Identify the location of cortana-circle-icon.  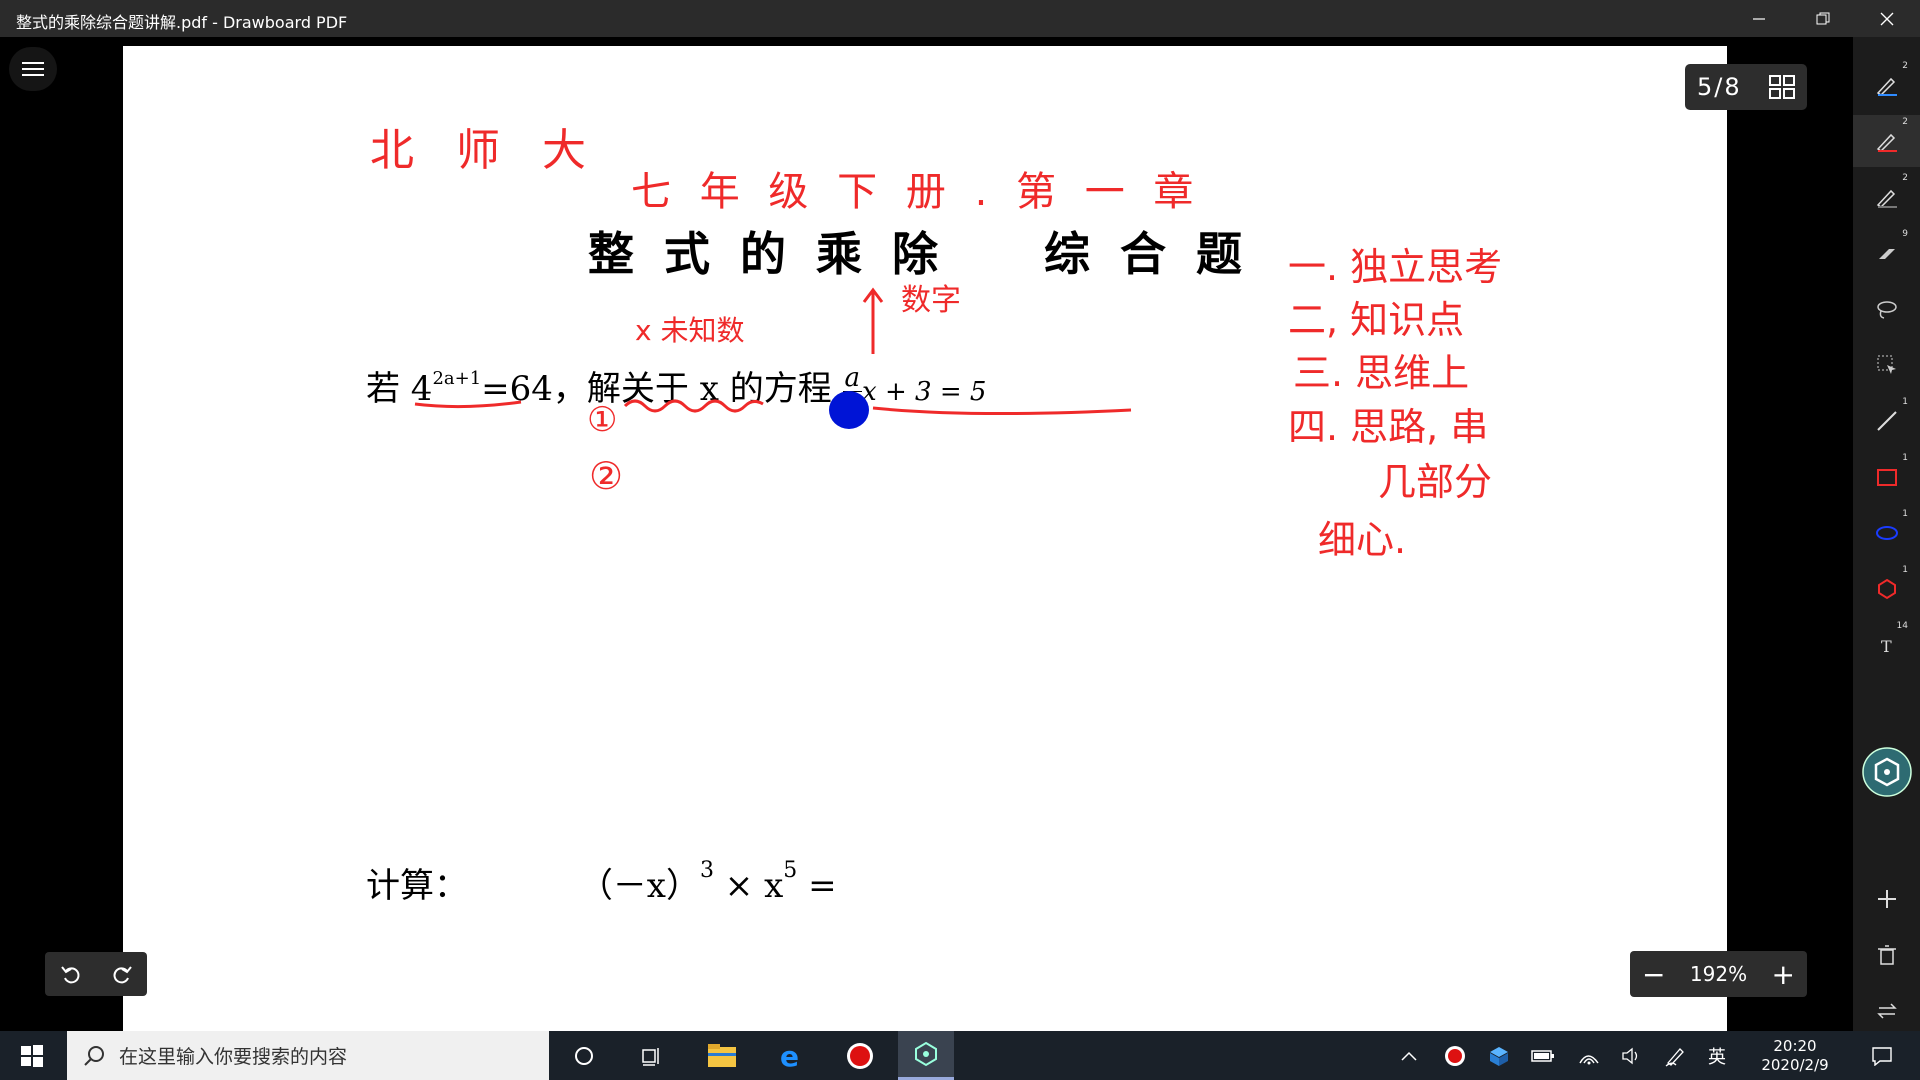
(584, 1055).